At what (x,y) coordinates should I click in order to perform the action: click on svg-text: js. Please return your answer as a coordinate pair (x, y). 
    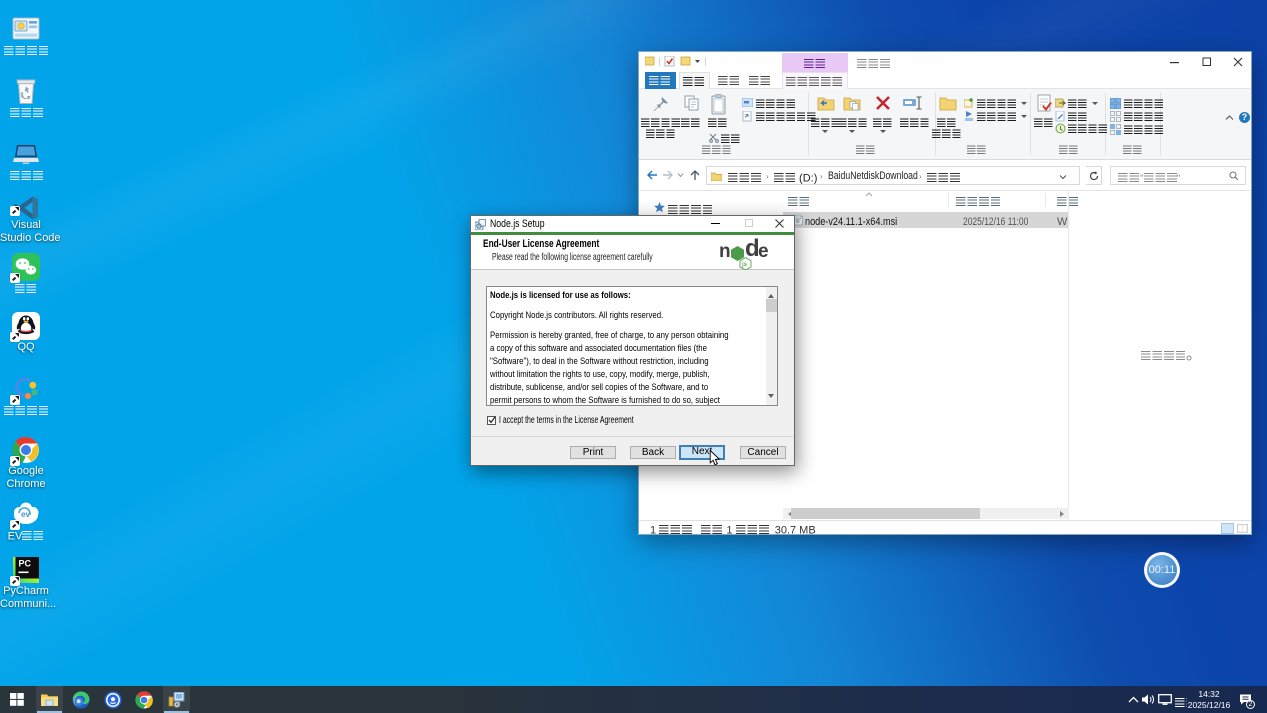
    Looking at the image, I should click on (744, 265).